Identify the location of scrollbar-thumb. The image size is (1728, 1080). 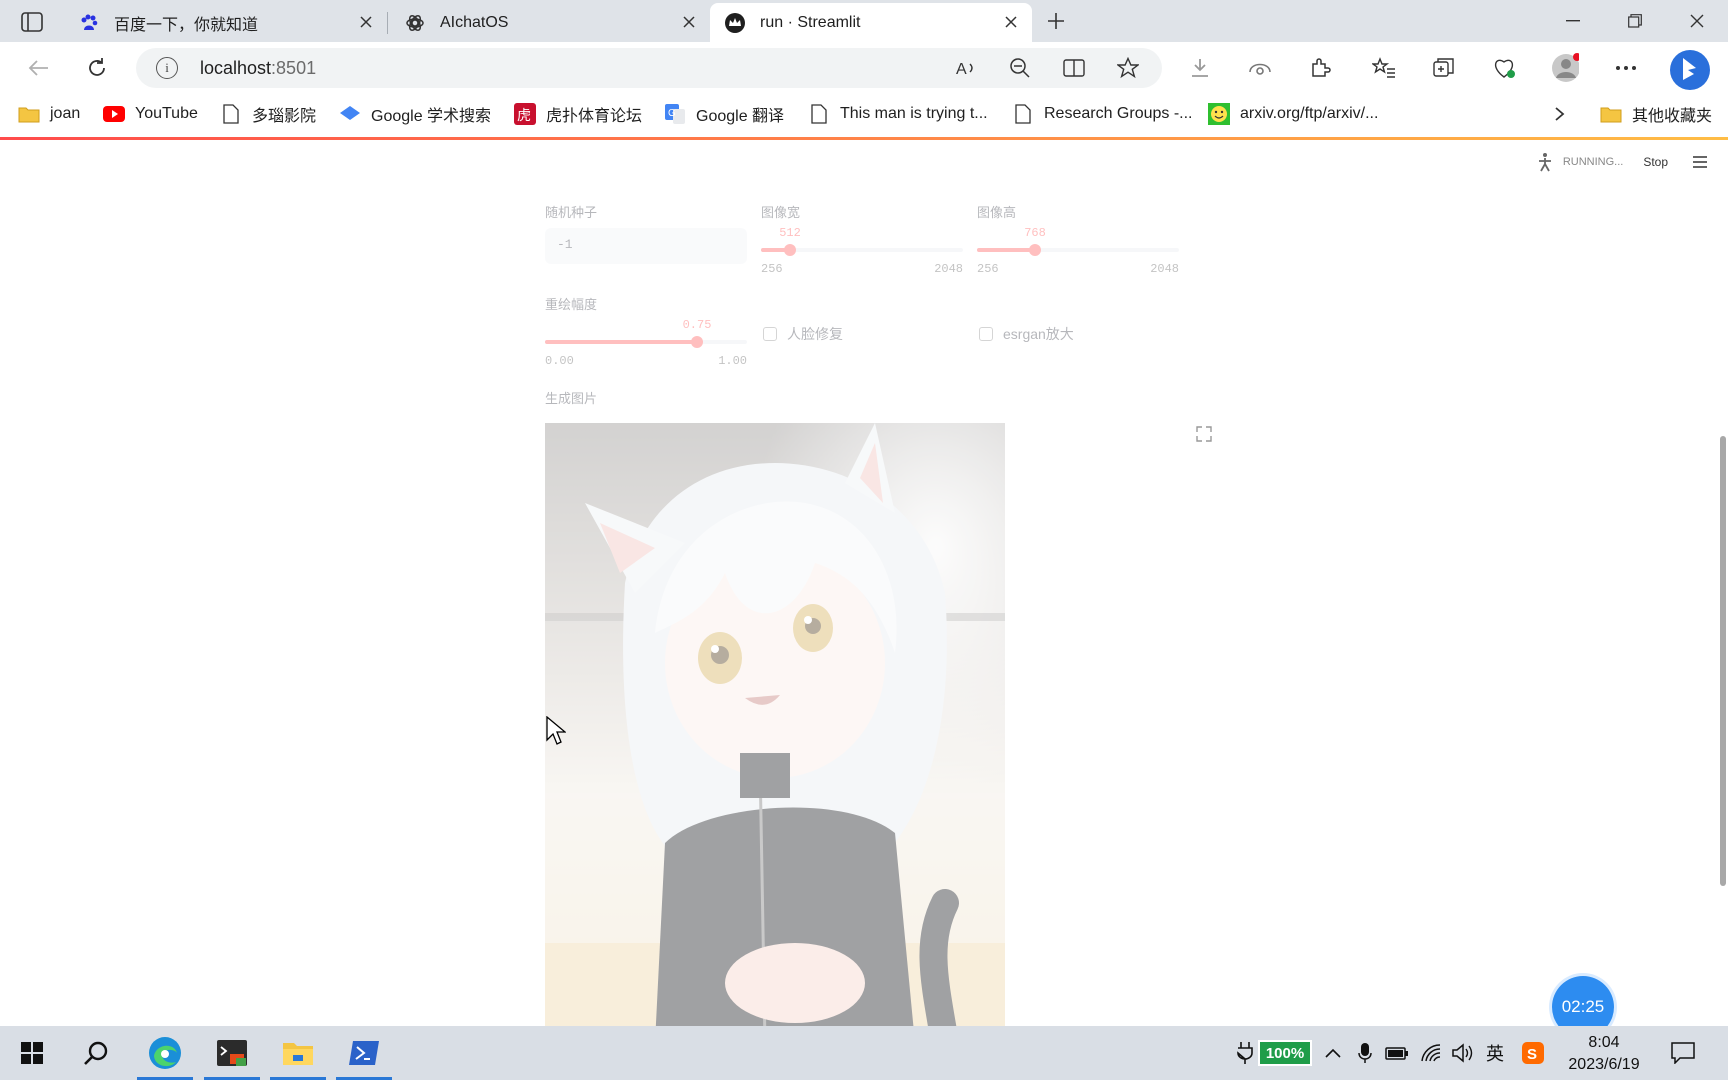
(1723, 661).